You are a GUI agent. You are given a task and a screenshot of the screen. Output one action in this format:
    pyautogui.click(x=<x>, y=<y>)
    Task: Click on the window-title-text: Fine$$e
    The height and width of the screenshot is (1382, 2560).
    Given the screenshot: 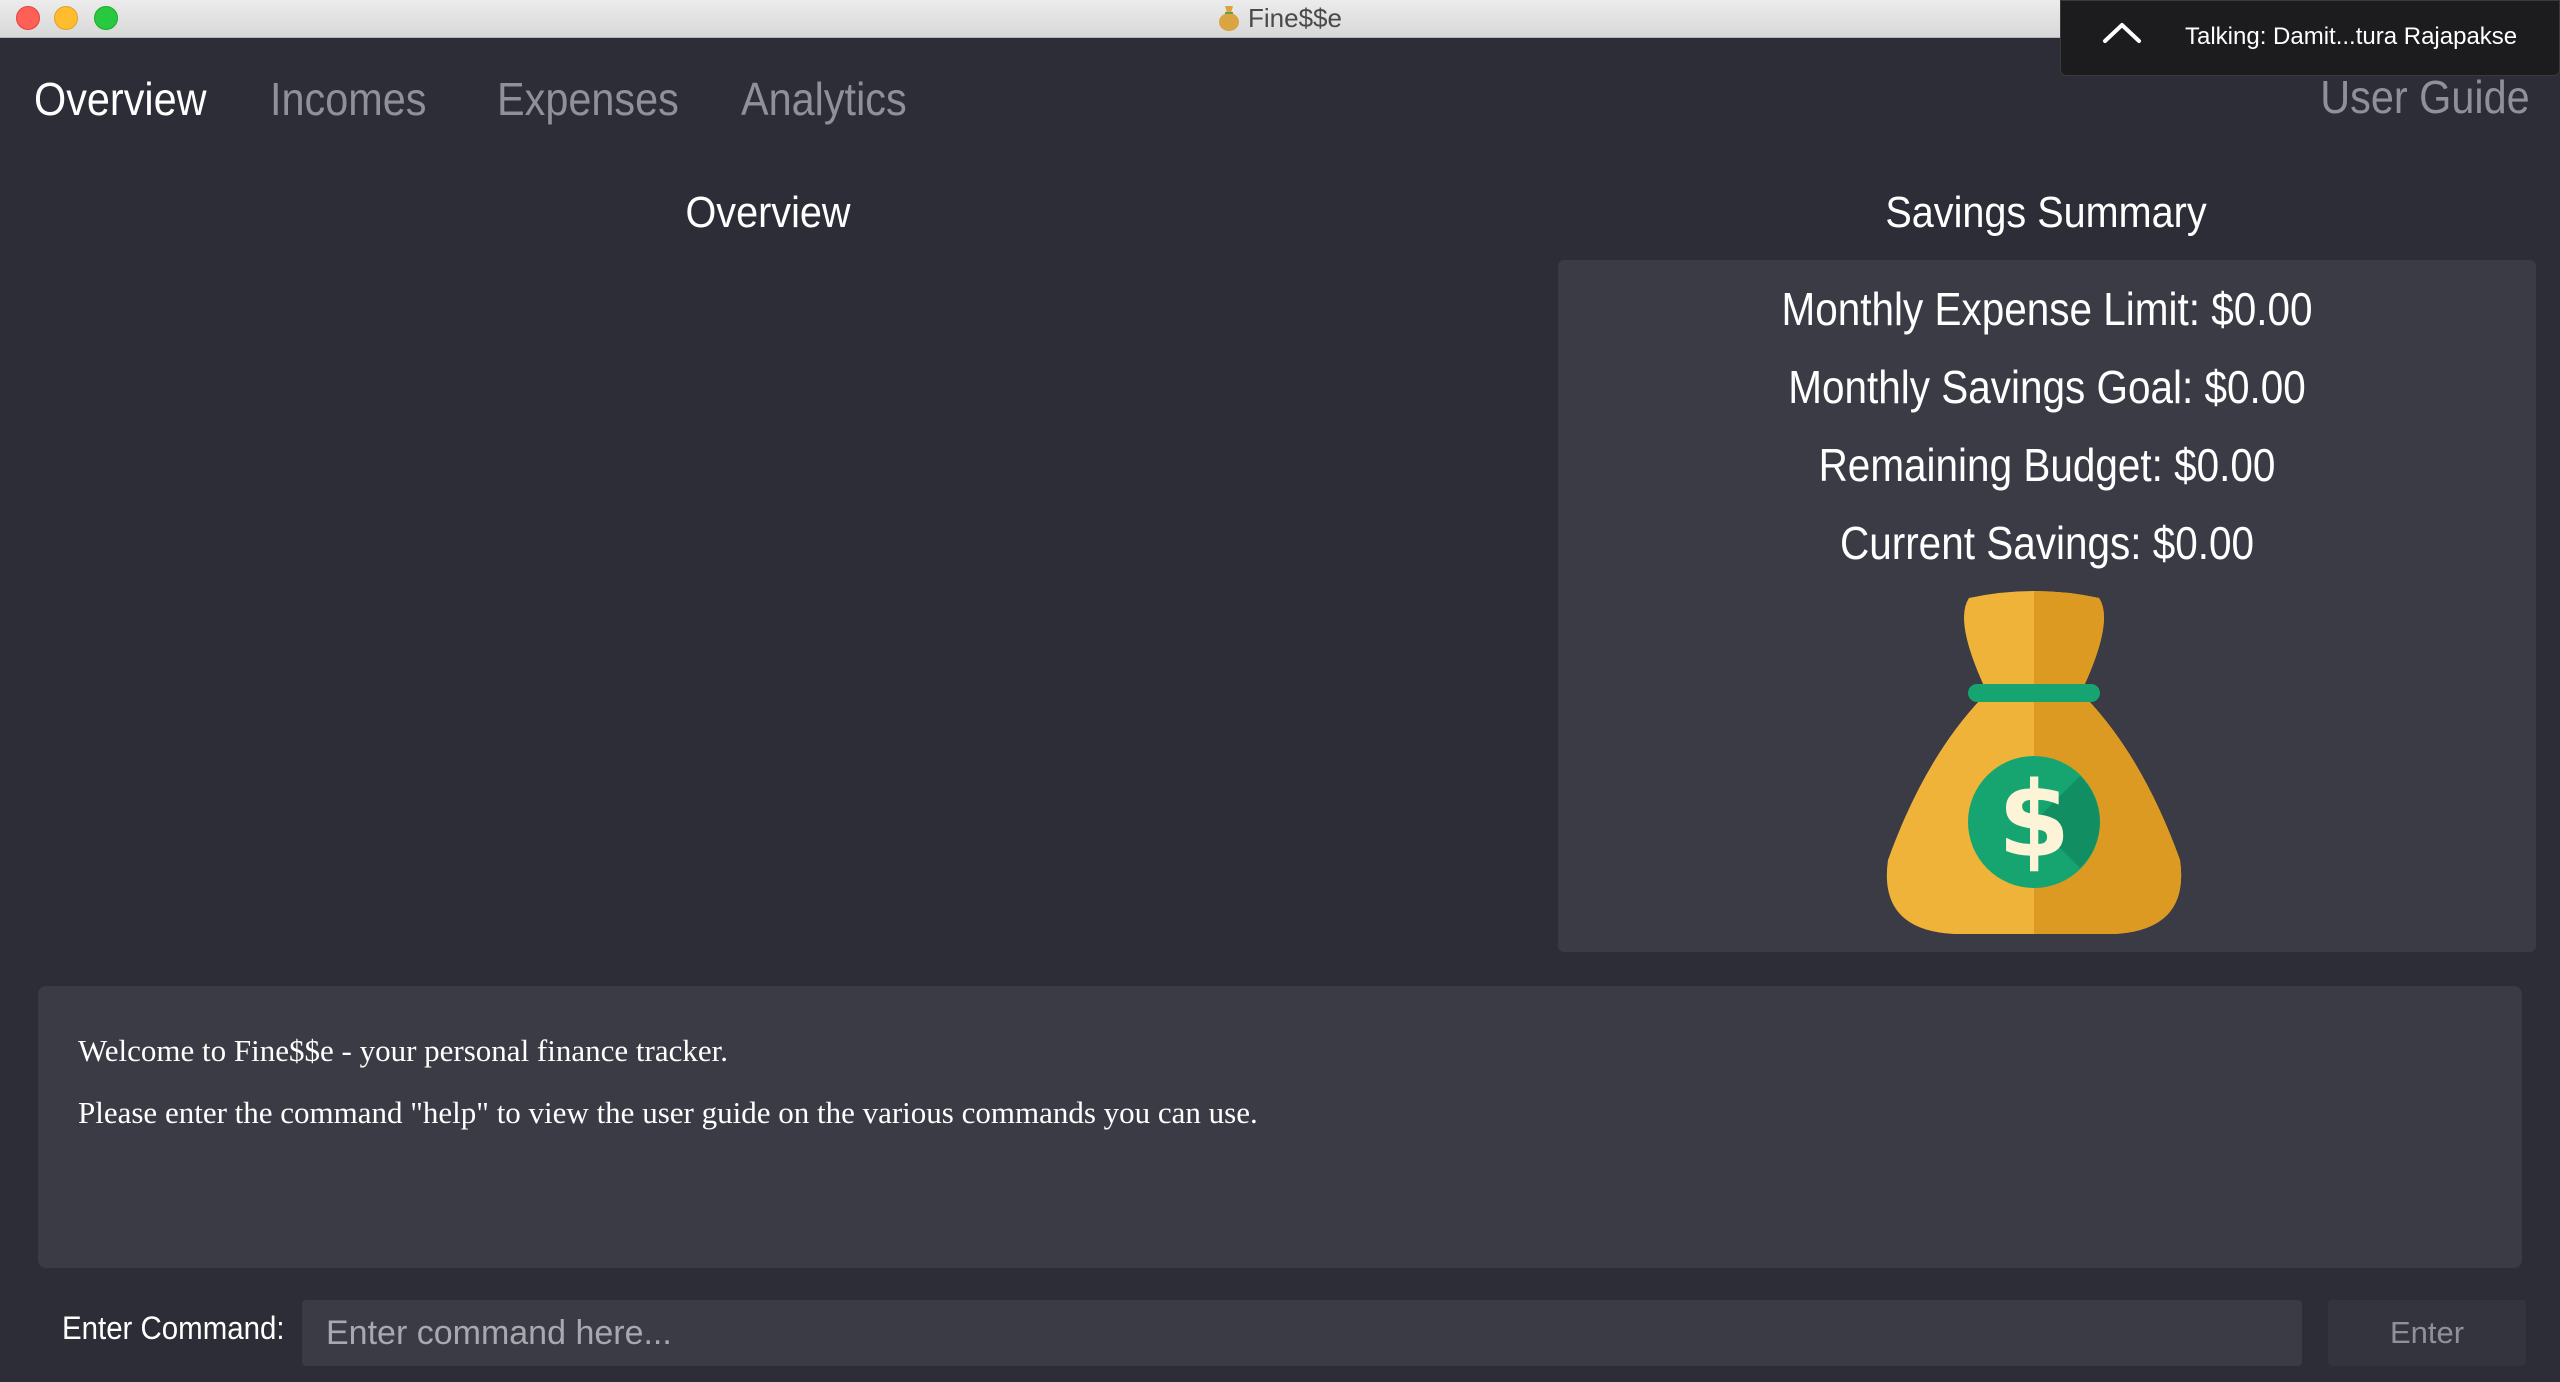 What is the action you would take?
    pyautogui.click(x=1295, y=18)
    